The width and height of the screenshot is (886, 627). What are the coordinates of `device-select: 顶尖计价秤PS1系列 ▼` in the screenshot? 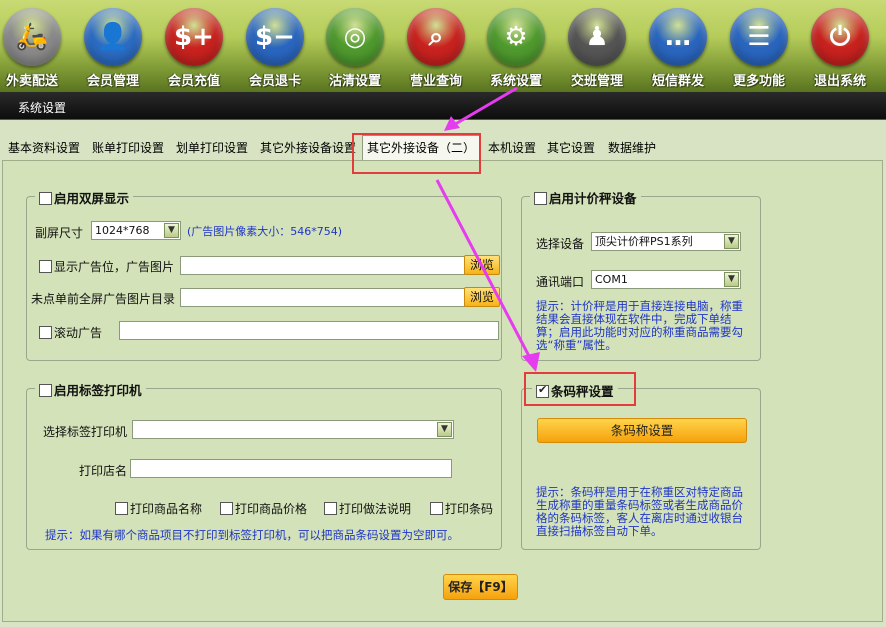 It's located at (666, 241).